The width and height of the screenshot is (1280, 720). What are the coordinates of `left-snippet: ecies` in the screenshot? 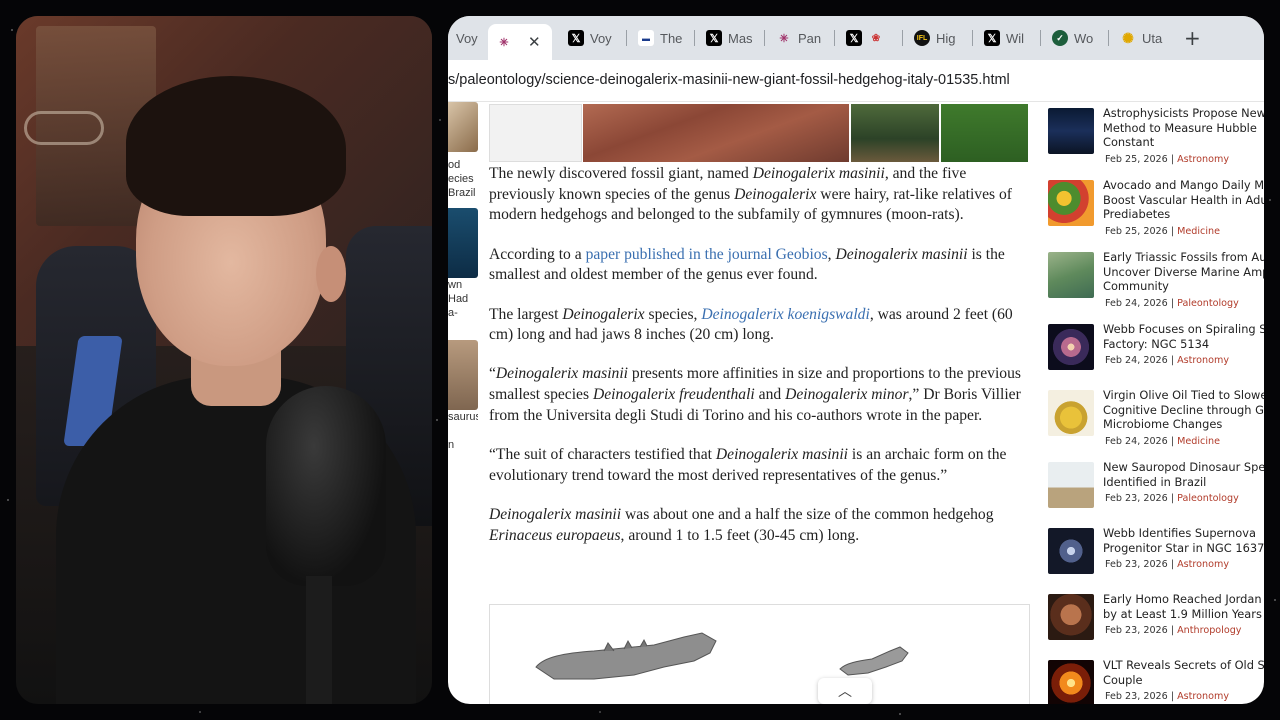 It's located at (461, 179).